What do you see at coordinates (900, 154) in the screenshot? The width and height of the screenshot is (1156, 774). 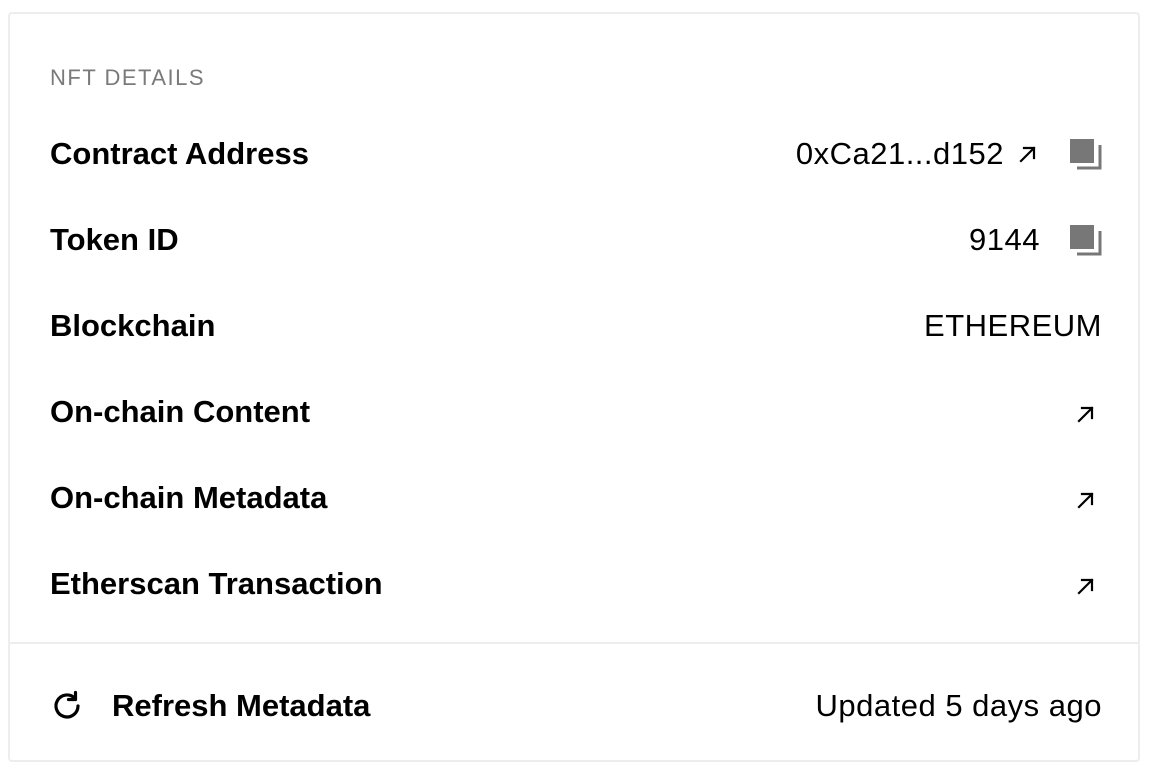 I see `contract-address-value: 0xCa21...d152` at bounding box center [900, 154].